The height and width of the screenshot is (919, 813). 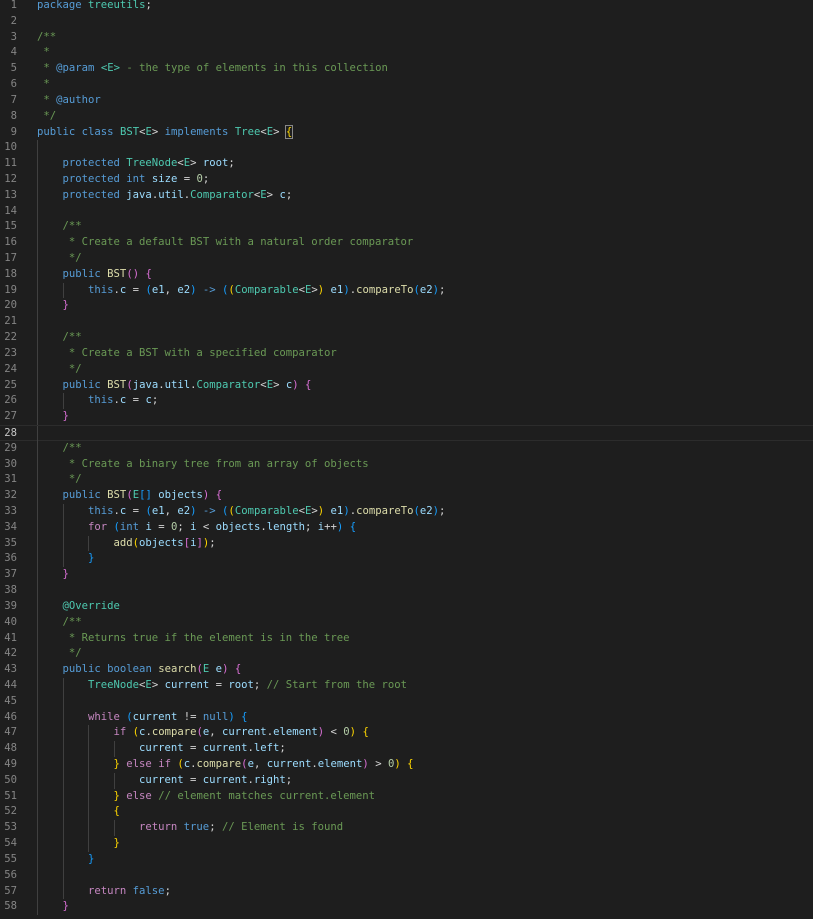 What do you see at coordinates (406, 338) in the screenshot?
I see `code-line: 22 /**` at bounding box center [406, 338].